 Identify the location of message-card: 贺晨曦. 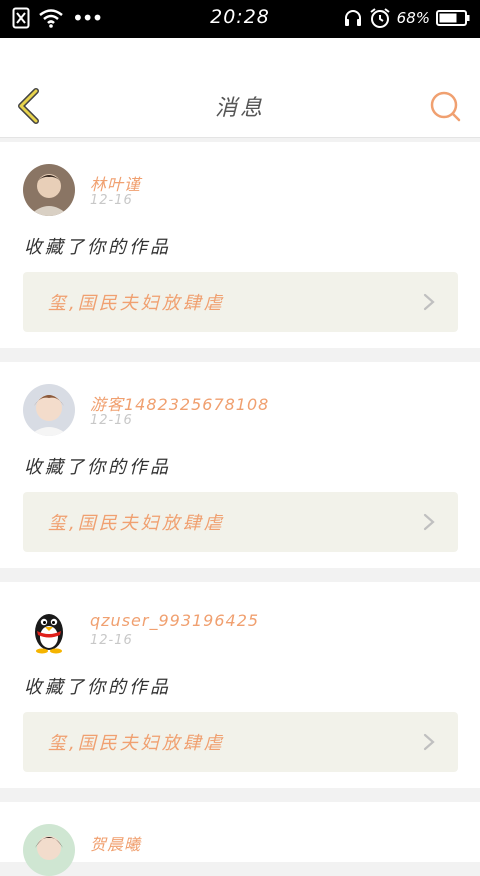
(240, 839).